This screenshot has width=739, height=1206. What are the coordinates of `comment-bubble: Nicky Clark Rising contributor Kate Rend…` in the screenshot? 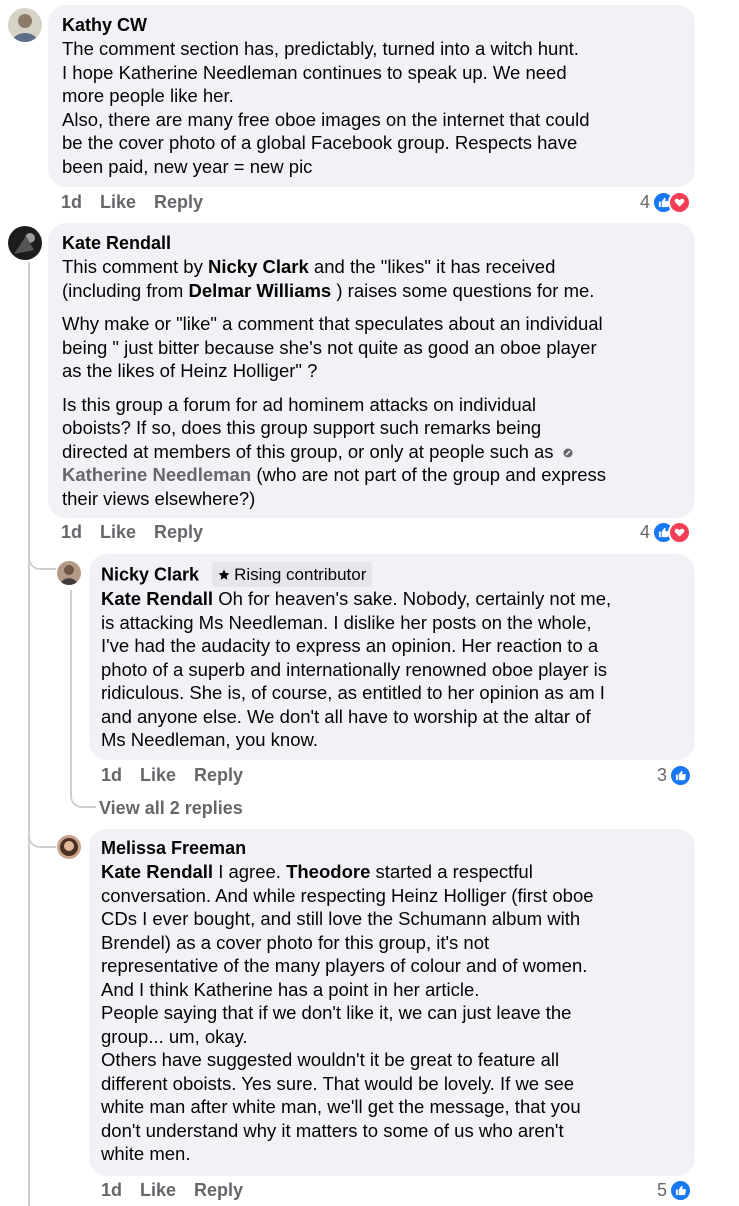 It's located at (392, 657).